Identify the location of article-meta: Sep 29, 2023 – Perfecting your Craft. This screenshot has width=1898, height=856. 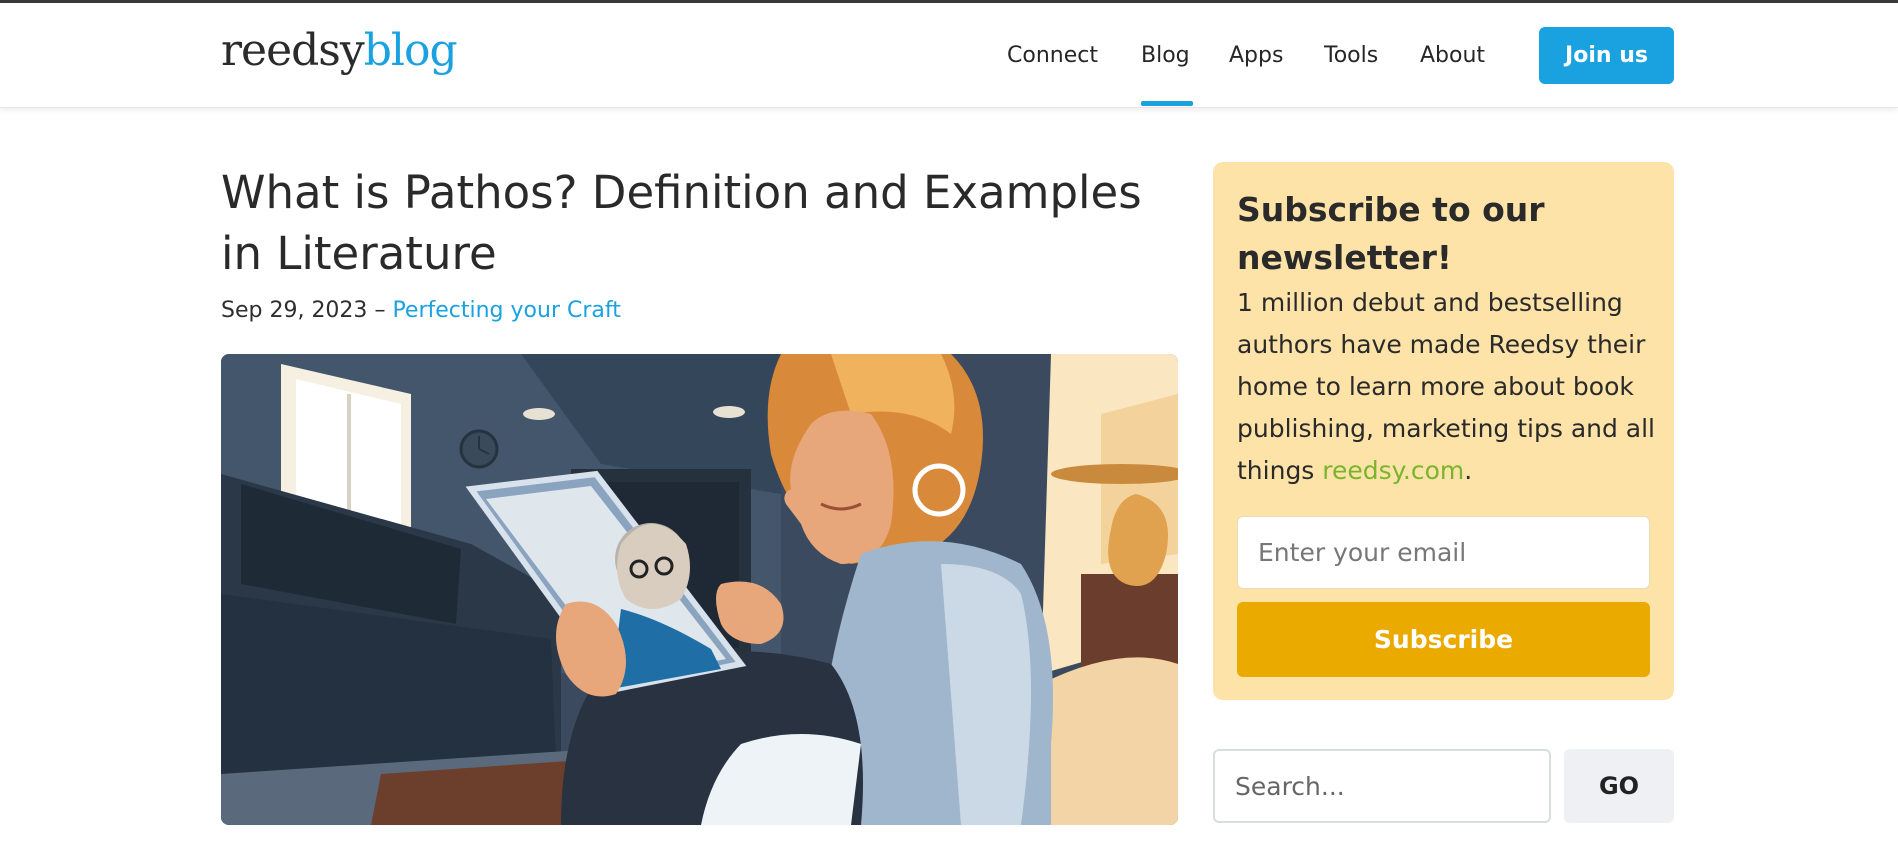
(421, 310).